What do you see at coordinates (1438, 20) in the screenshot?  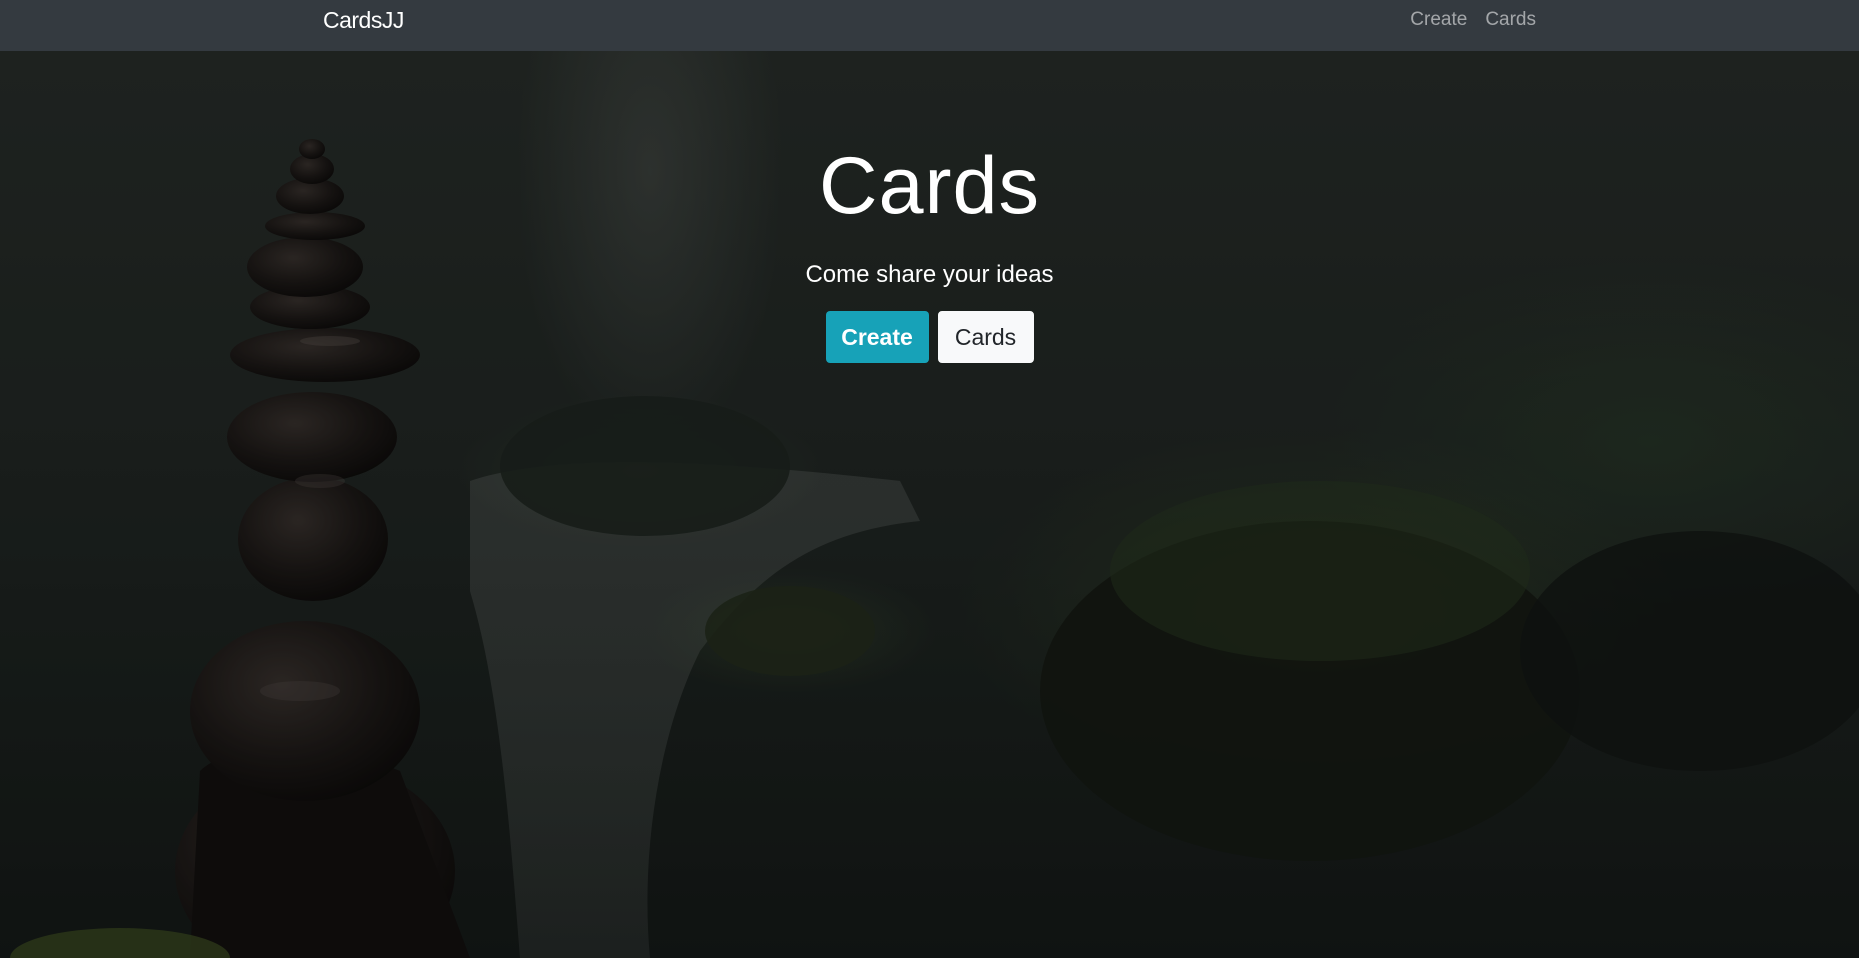 I see `nav-create-link: Create` at bounding box center [1438, 20].